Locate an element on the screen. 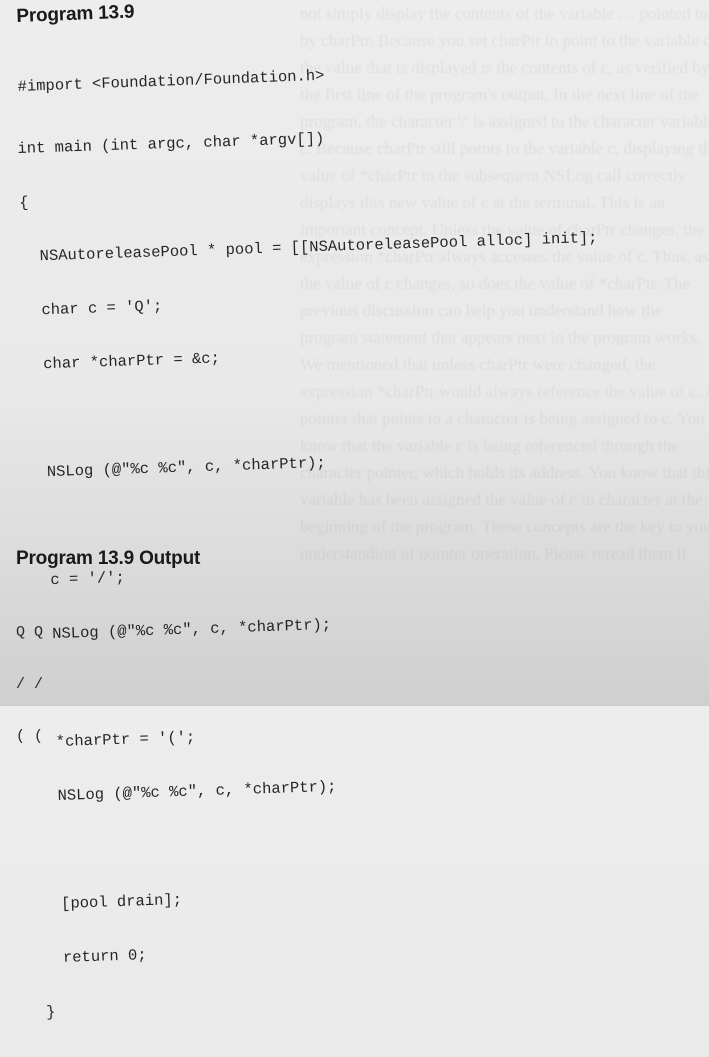 The width and height of the screenshot is (709, 1057). code-line: { is located at coordinates (23, 202).